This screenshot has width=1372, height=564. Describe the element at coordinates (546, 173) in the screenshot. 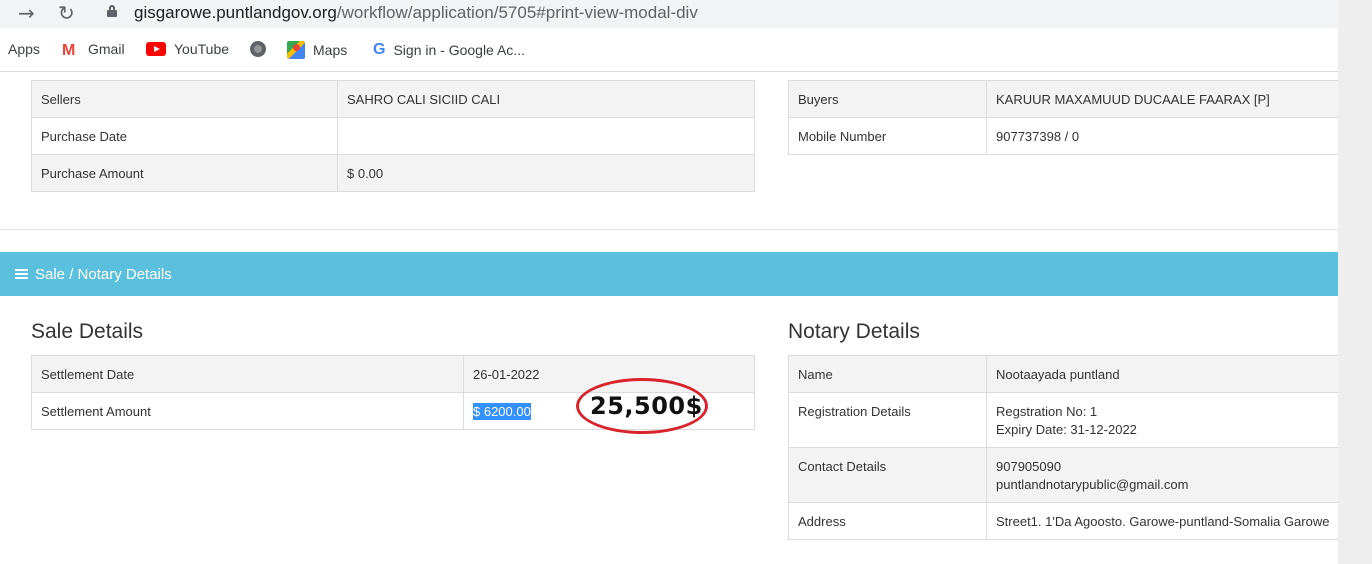

I see `table-value: $ 0.00` at that location.